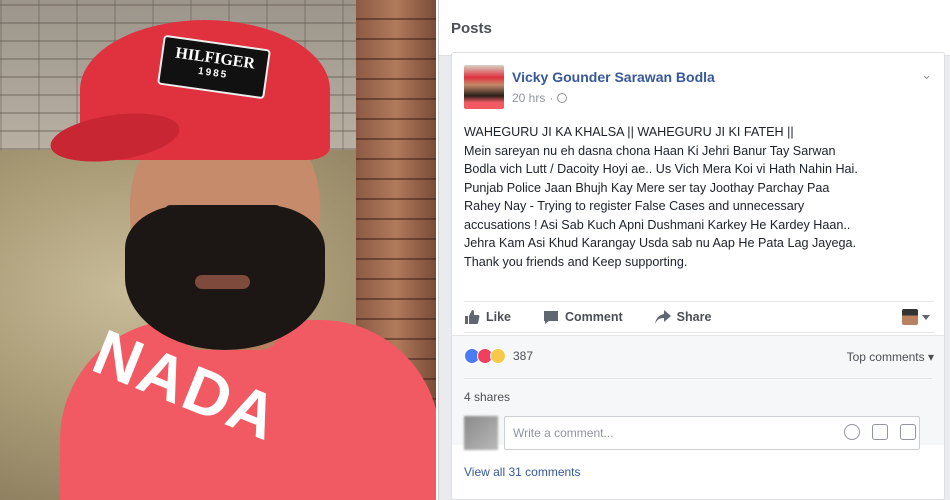 This screenshot has height=500, width=950. What do you see at coordinates (523, 356) in the screenshot?
I see `reaction-count: 387` at bounding box center [523, 356].